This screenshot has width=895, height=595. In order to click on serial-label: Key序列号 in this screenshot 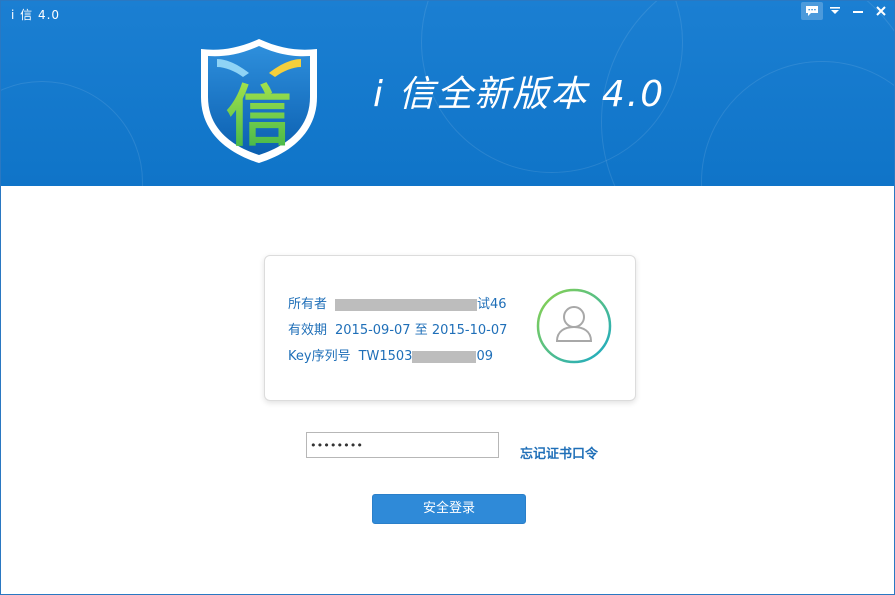, I will do `click(319, 356)`.